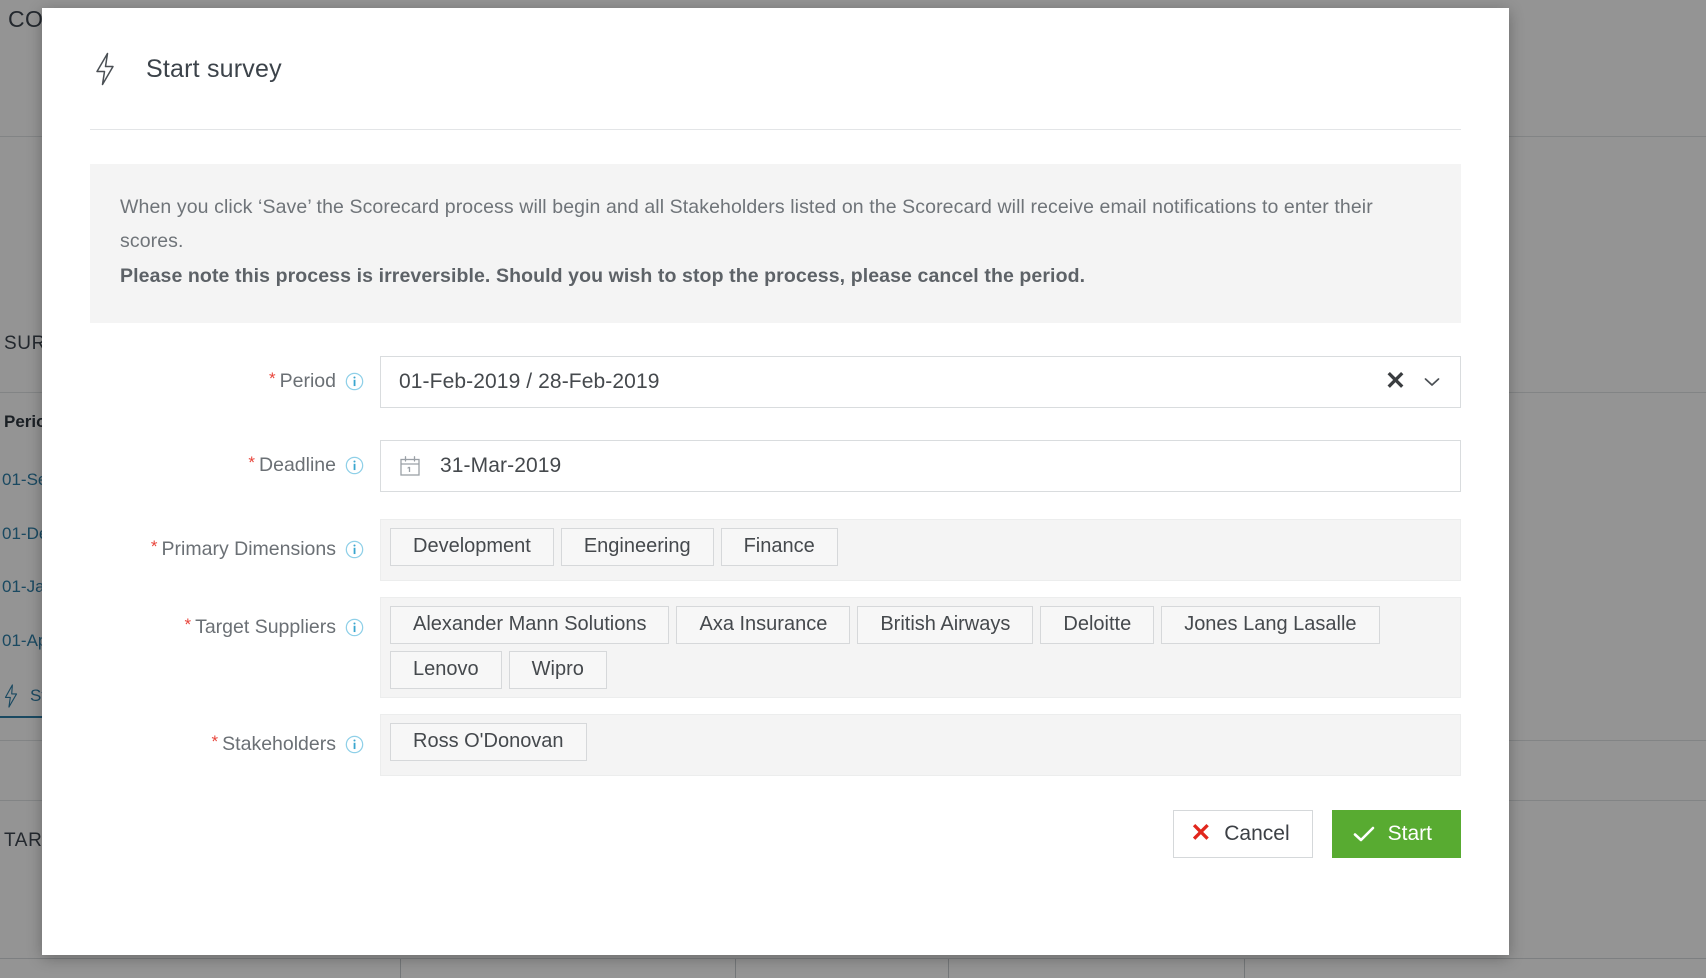 This screenshot has height=978, width=1706. What do you see at coordinates (945, 624) in the screenshot?
I see `chip: British Airways` at bounding box center [945, 624].